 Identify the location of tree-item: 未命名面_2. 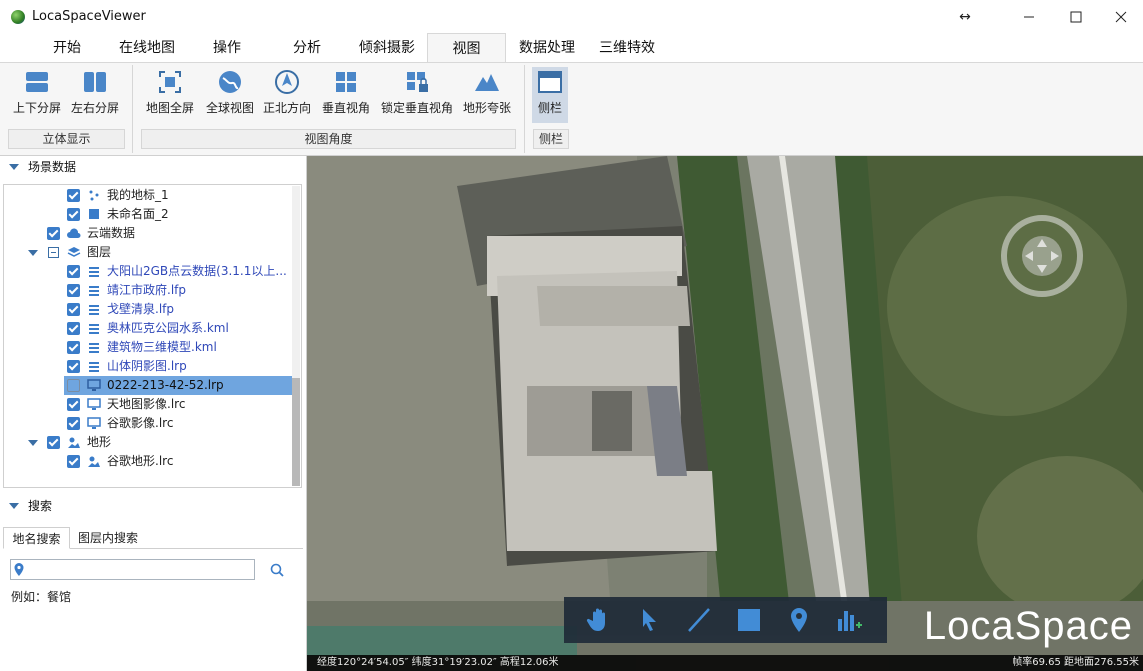
(149, 214).